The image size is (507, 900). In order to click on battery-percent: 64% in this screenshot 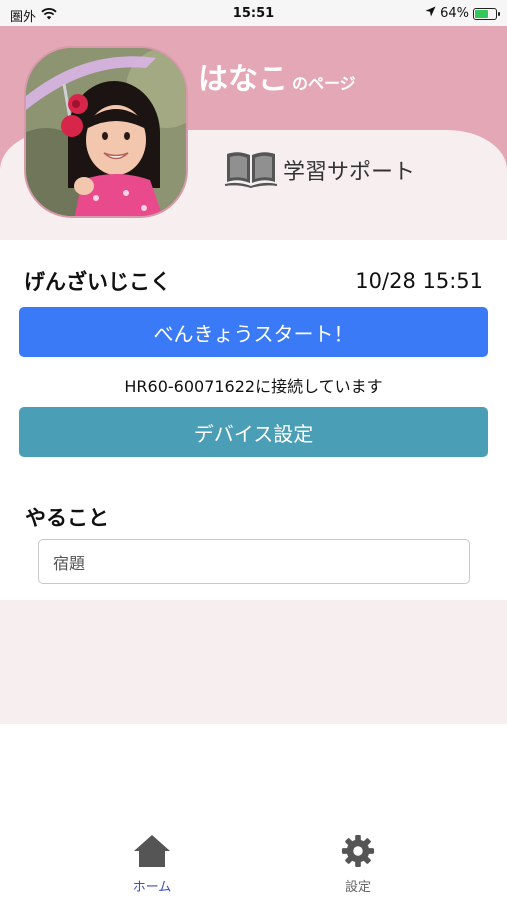, I will do `click(454, 13)`.